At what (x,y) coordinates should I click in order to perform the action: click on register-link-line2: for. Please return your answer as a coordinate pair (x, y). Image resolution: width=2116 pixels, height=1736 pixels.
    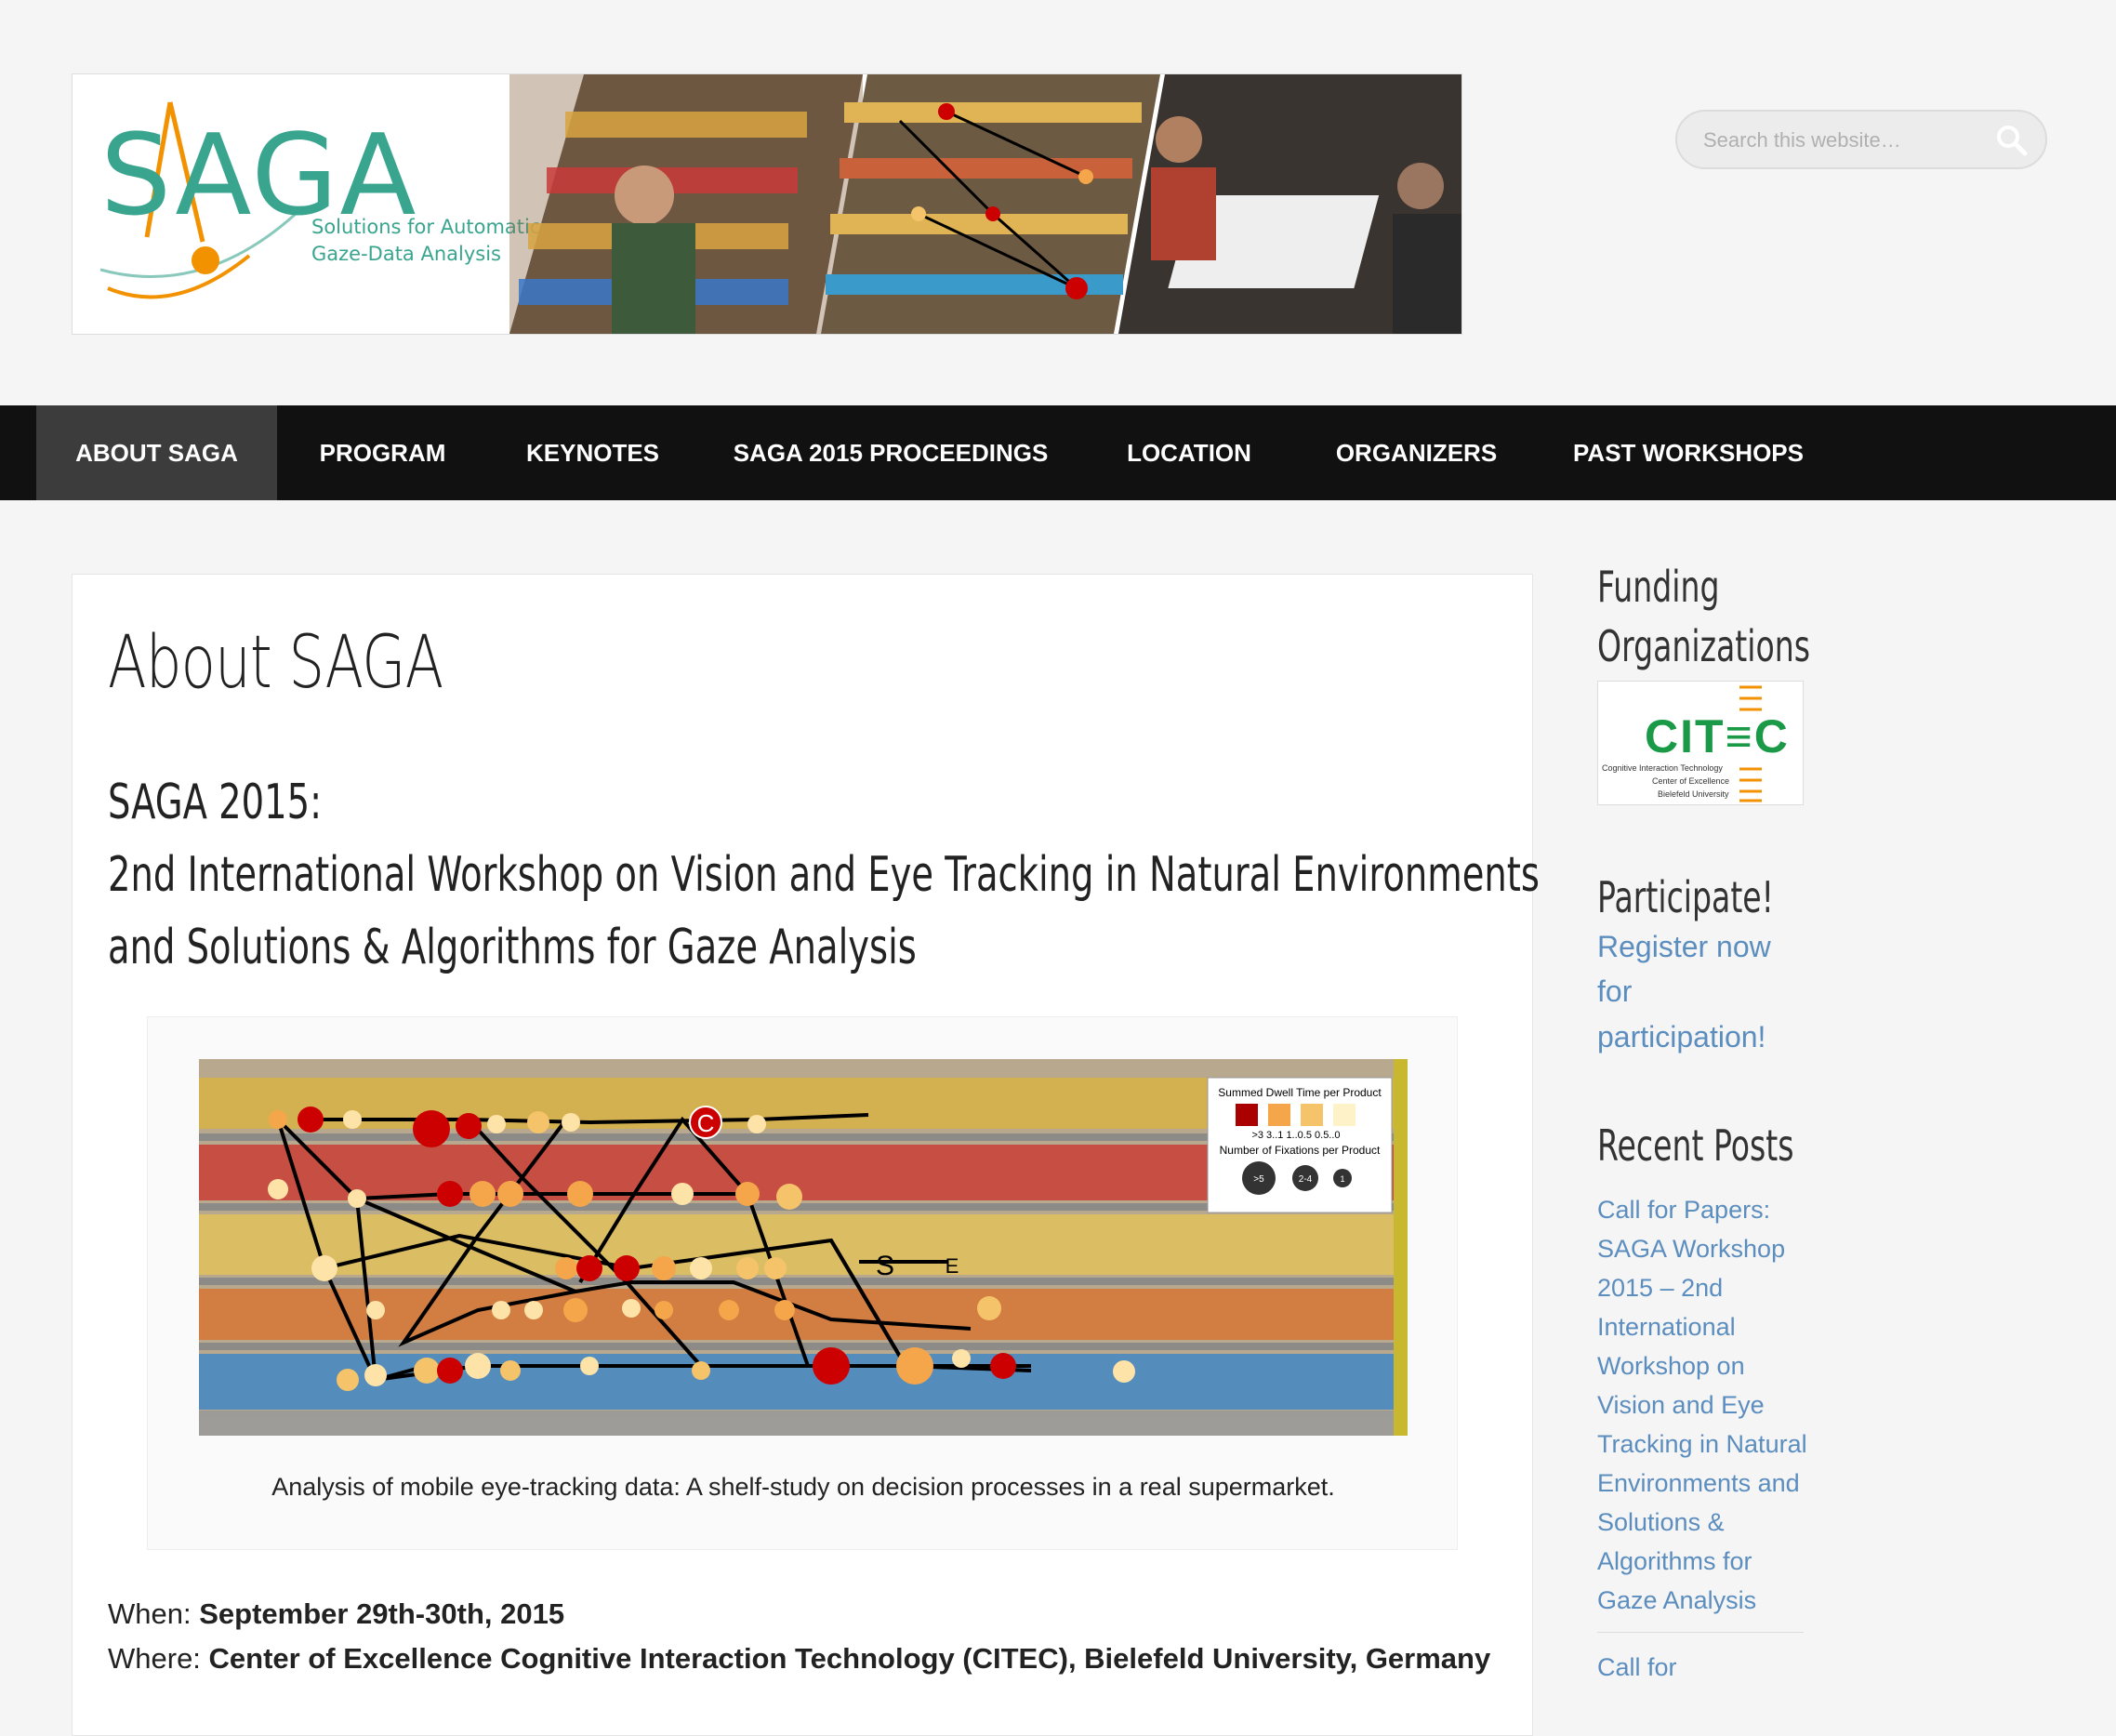
    Looking at the image, I should click on (1614, 992).